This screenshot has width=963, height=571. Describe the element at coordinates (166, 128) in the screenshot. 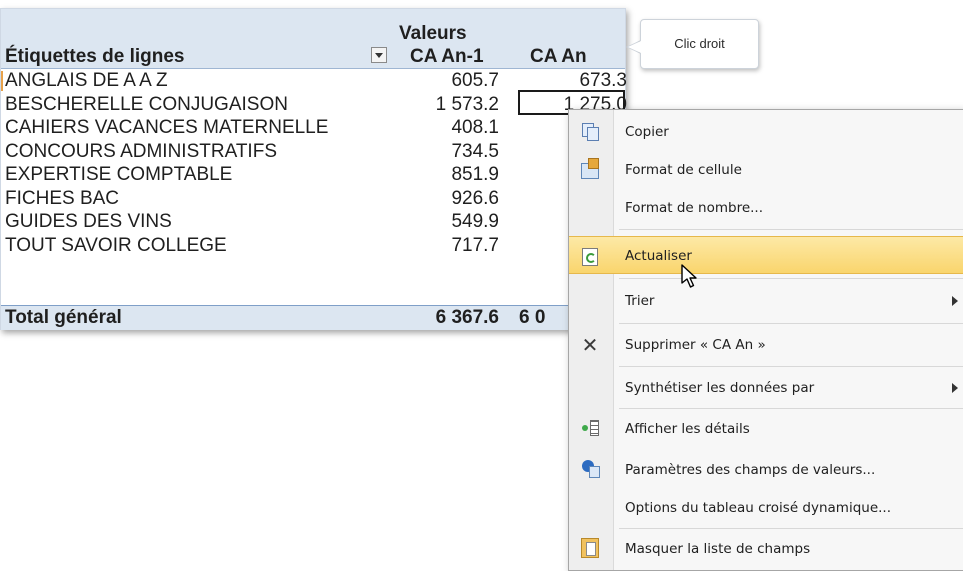

I see `row-label: CAHIERS VACANCES MATERNELLE` at that location.